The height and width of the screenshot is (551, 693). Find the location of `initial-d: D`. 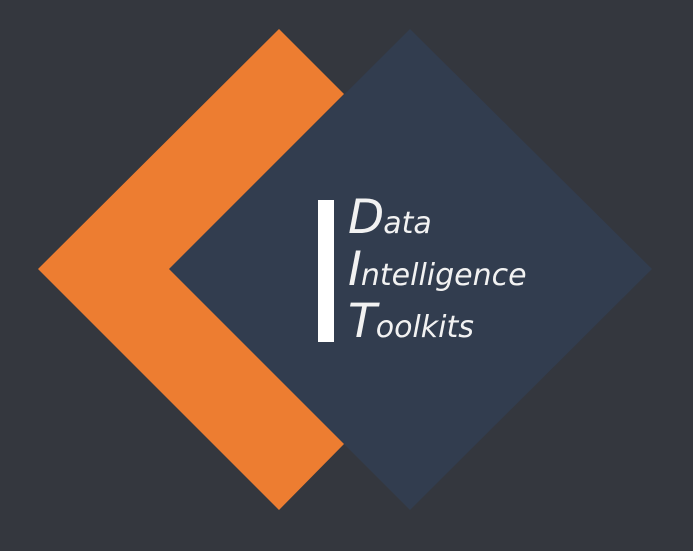

initial-d: D is located at coordinates (366, 217).